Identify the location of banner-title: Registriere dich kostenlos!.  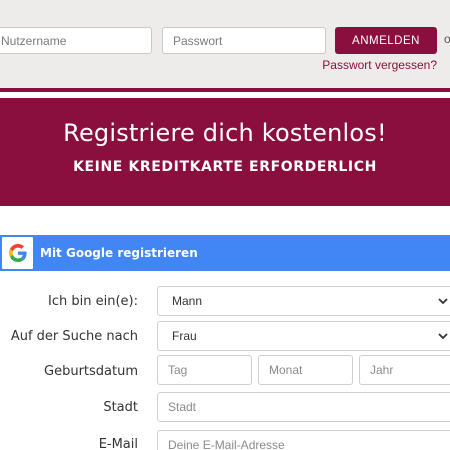
(225, 133).